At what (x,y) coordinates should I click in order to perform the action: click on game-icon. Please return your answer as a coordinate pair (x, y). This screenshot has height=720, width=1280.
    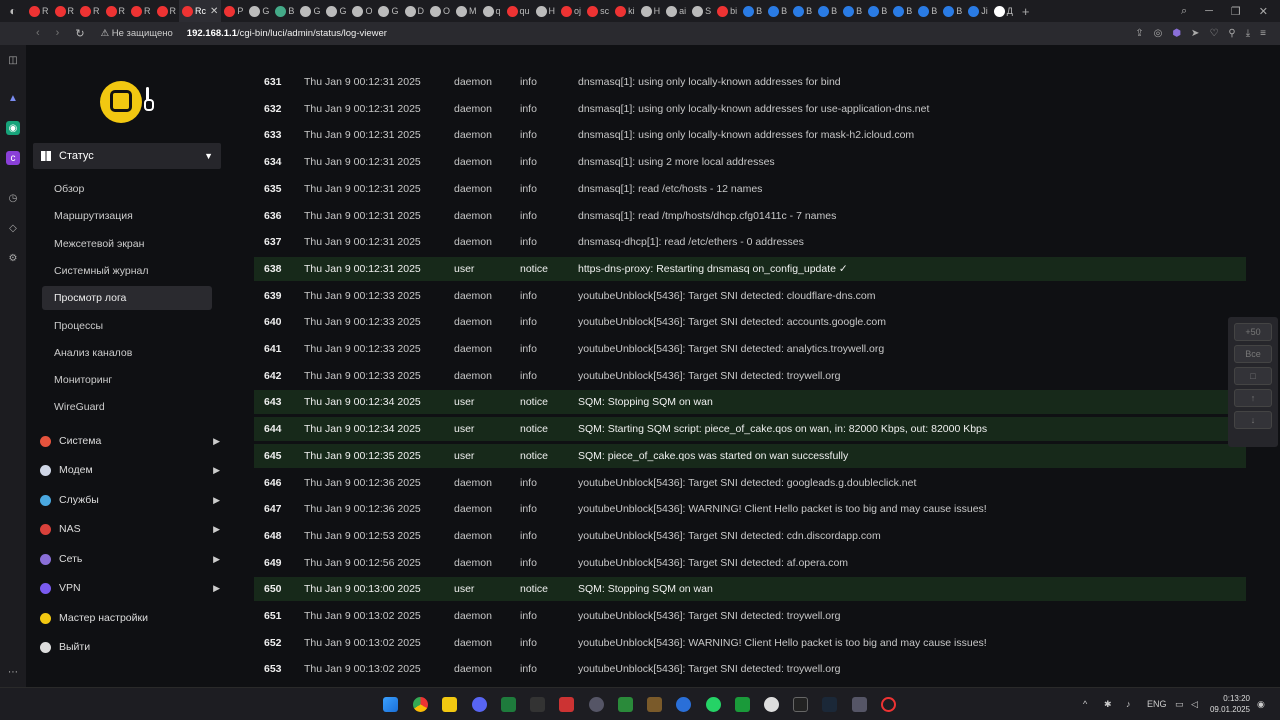
    Looking at the image, I should click on (654, 704).